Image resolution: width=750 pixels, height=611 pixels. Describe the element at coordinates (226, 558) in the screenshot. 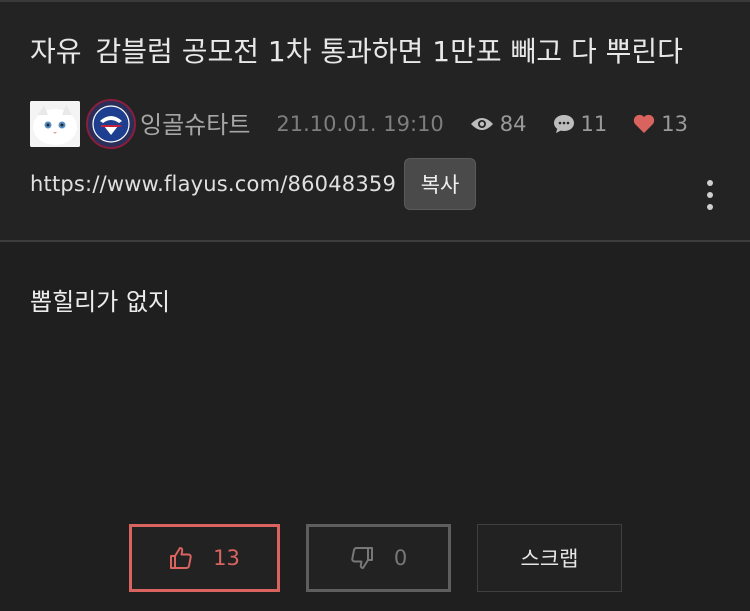

I see `like-button-count: 13` at that location.